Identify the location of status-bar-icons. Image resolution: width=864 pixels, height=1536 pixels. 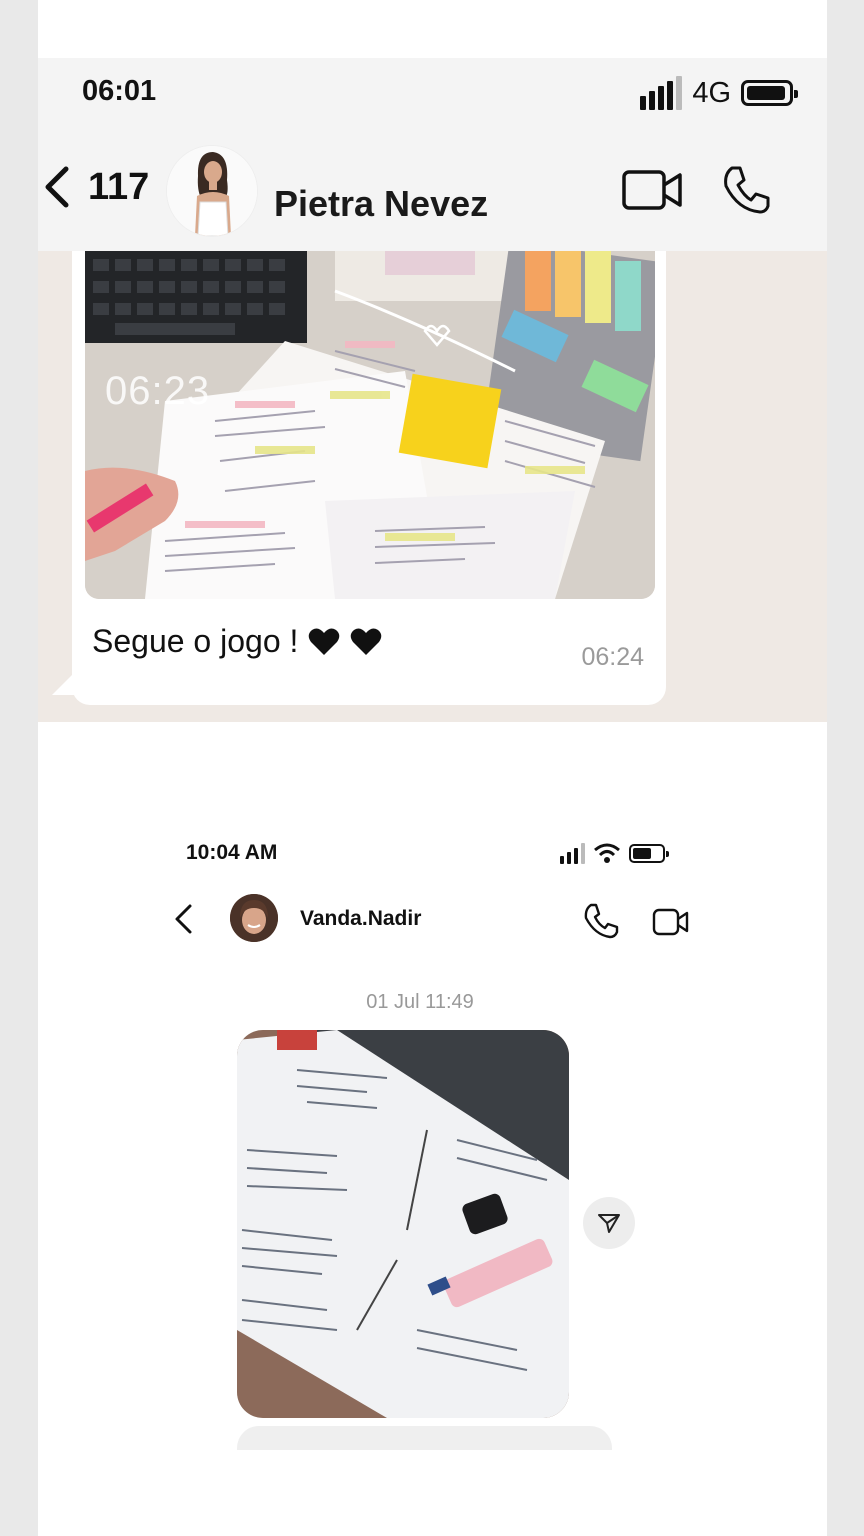
(614, 853).